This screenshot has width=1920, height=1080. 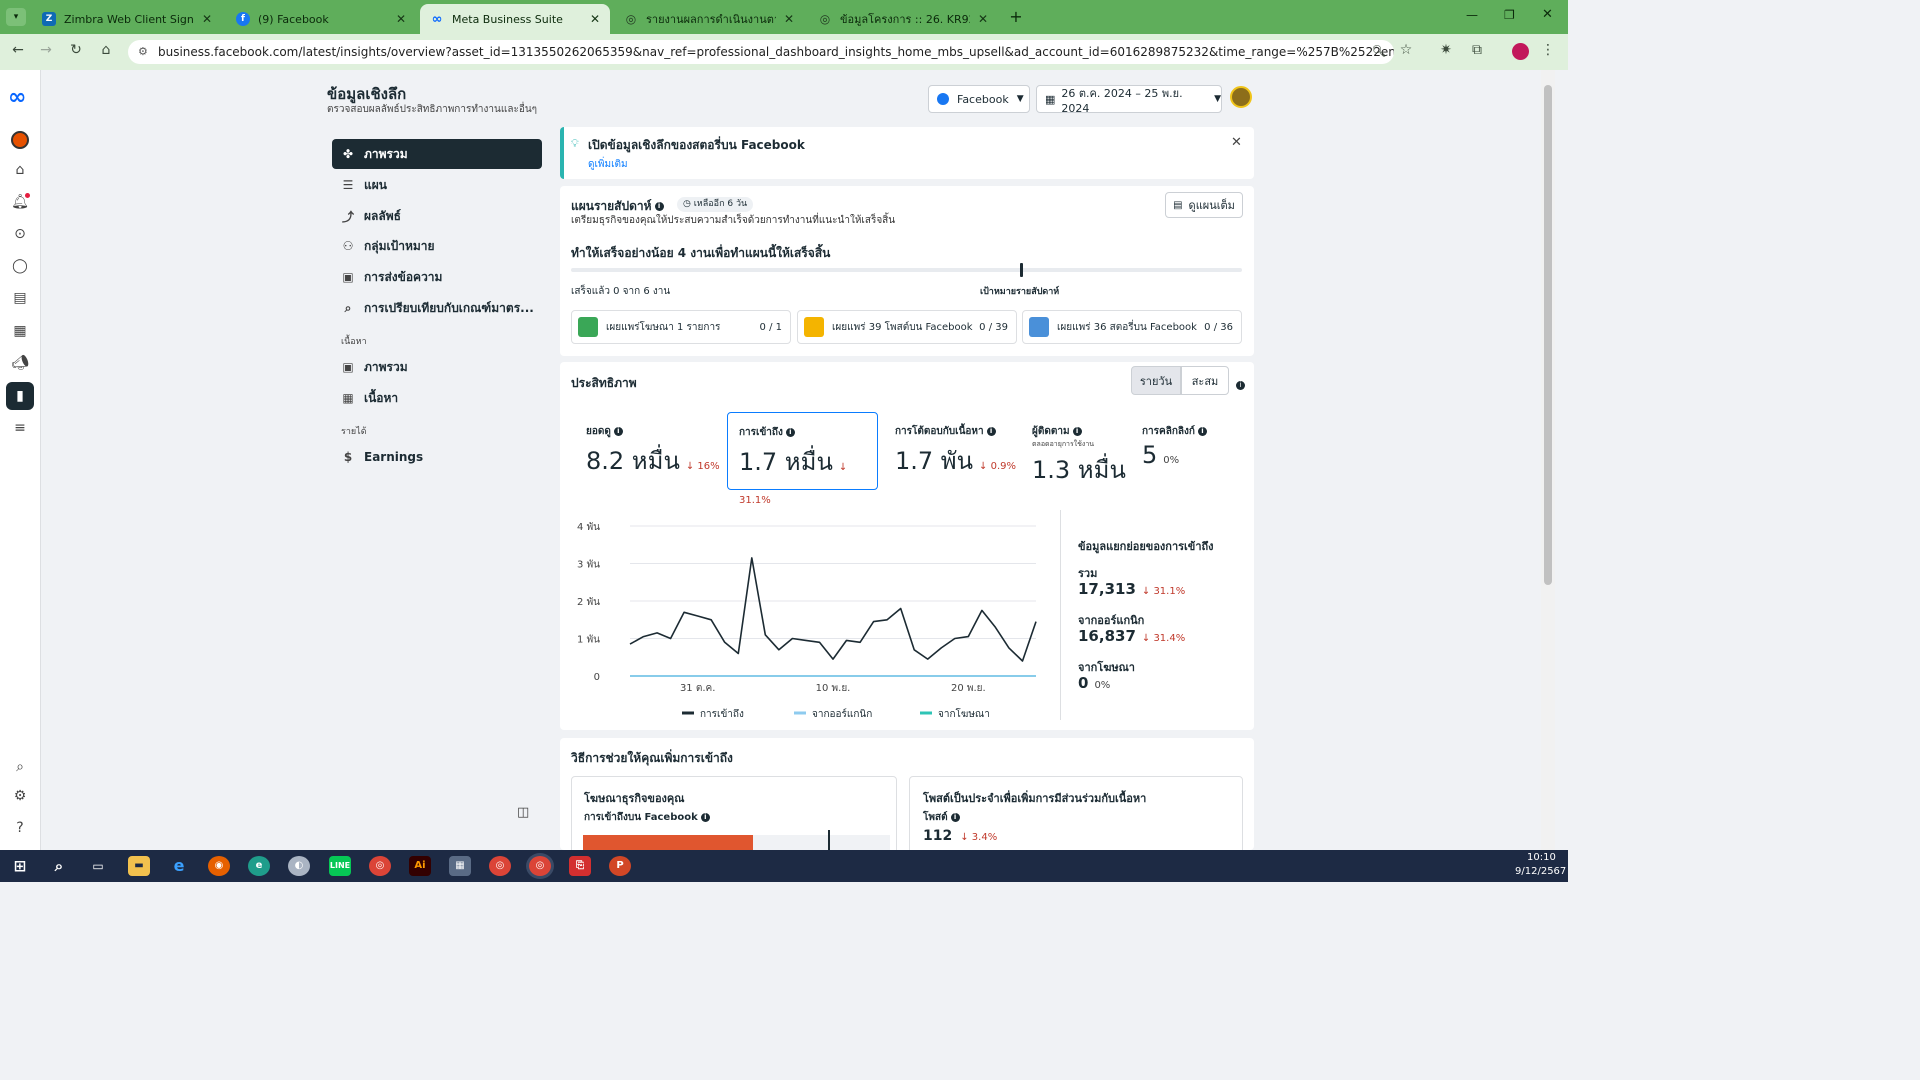 I want to click on metric-followers: ผู้ติดตาม i ตลอดอายุการใช้งาน 1.3 หมื่น, so click(x=1082, y=451).